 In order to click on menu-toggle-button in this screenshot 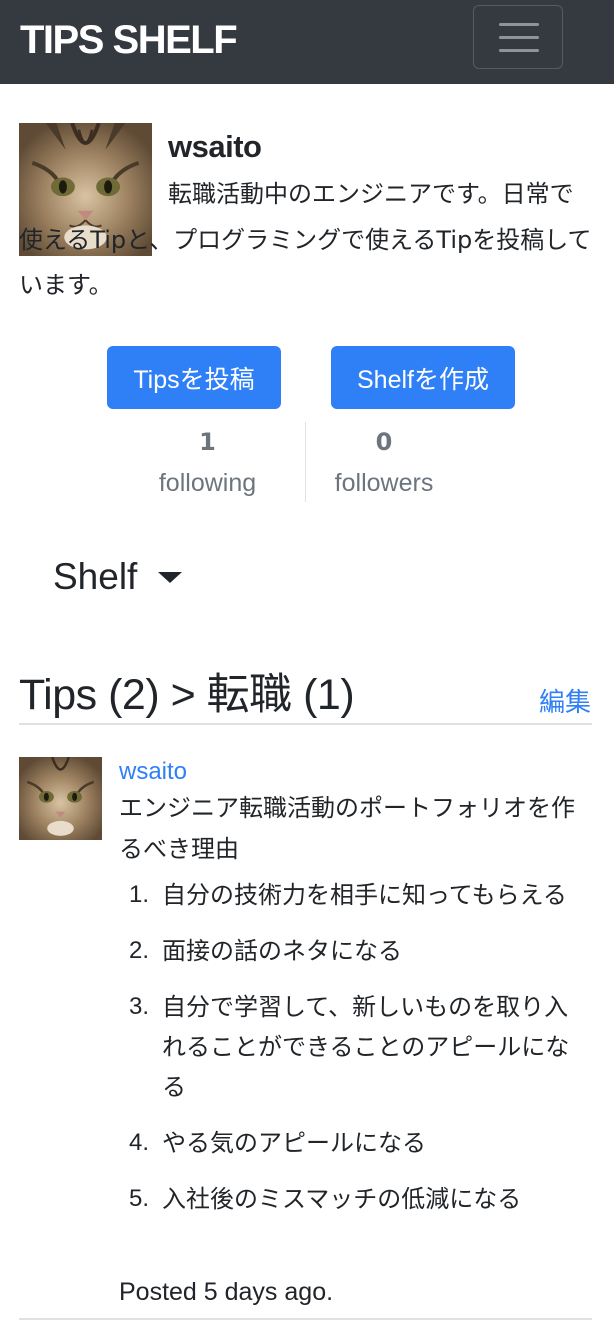, I will do `click(518, 37)`.